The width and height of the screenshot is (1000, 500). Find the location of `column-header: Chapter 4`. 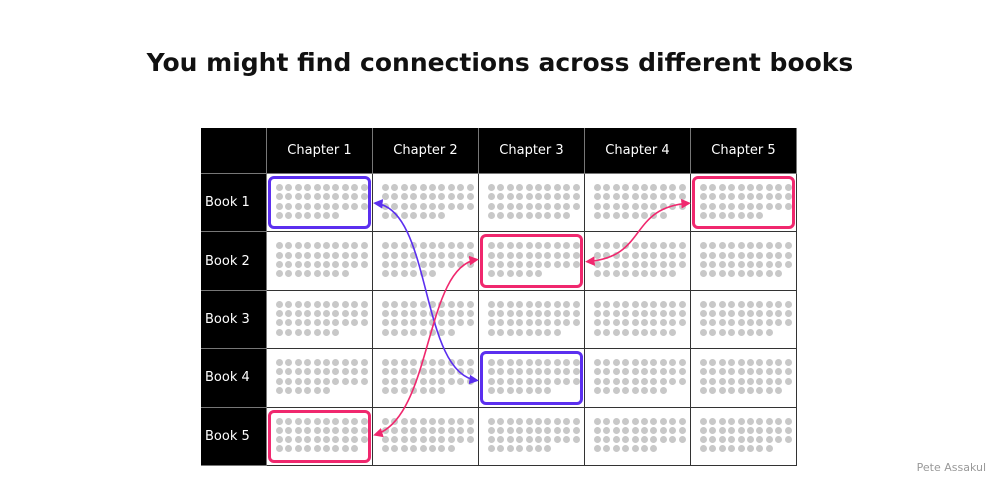

column-header: Chapter 4 is located at coordinates (638, 151).